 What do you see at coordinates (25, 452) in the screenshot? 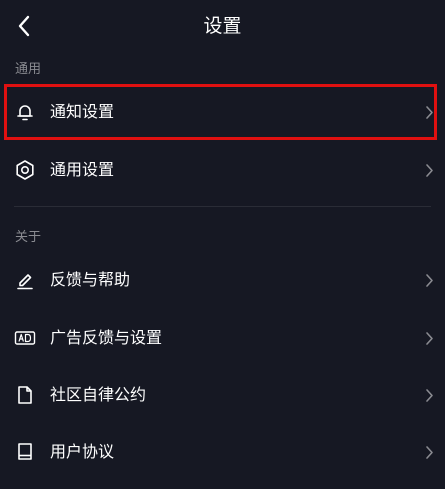
I see `book-icon` at bounding box center [25, 452].